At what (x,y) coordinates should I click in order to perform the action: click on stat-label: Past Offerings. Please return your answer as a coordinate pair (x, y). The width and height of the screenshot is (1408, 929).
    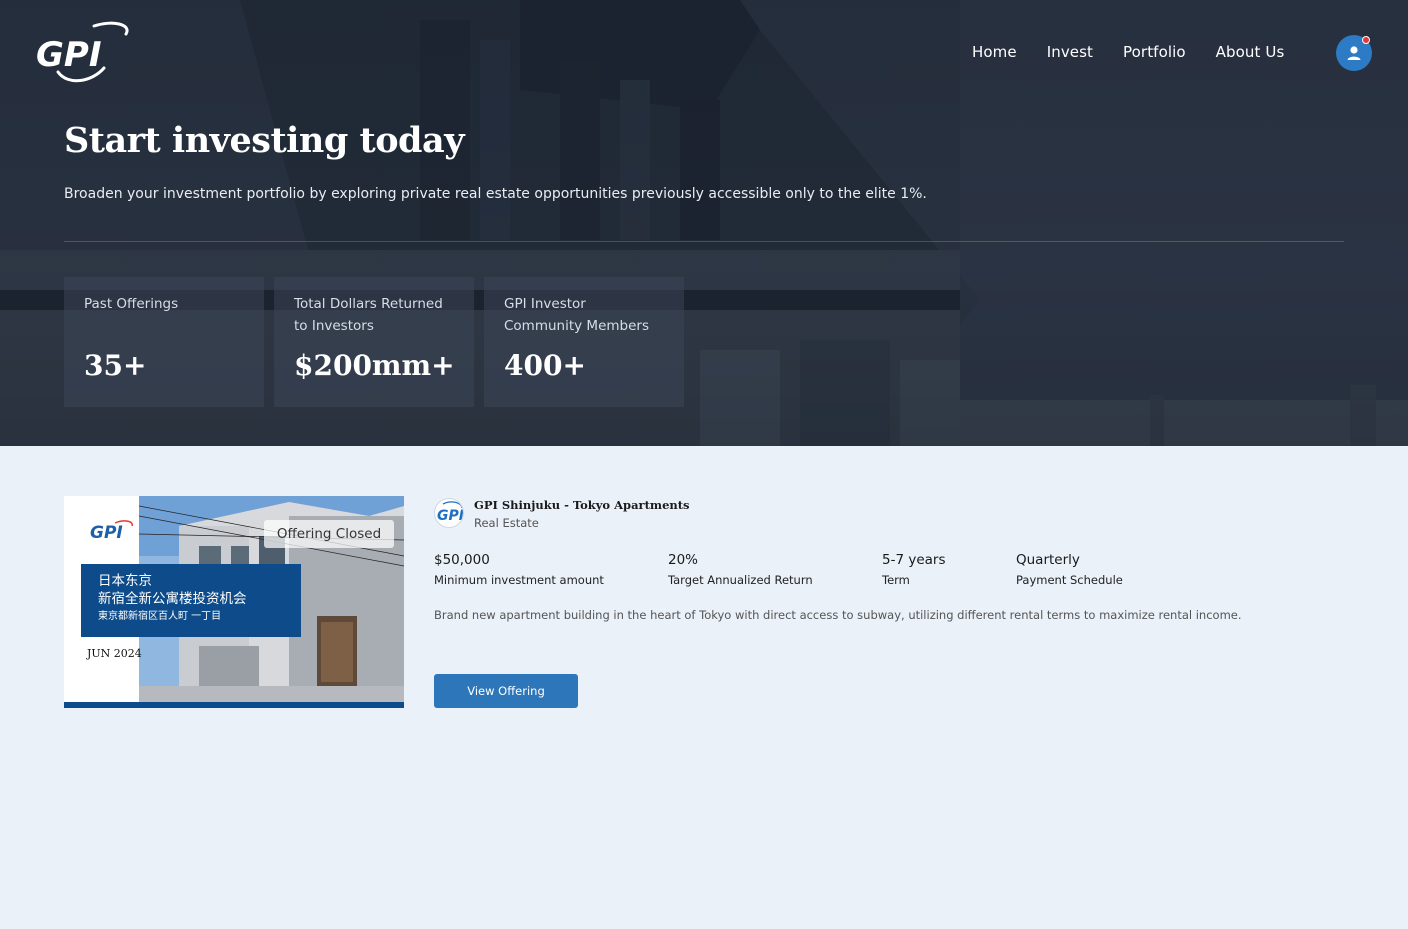
    Looking at the image, I should click on (131, 304).